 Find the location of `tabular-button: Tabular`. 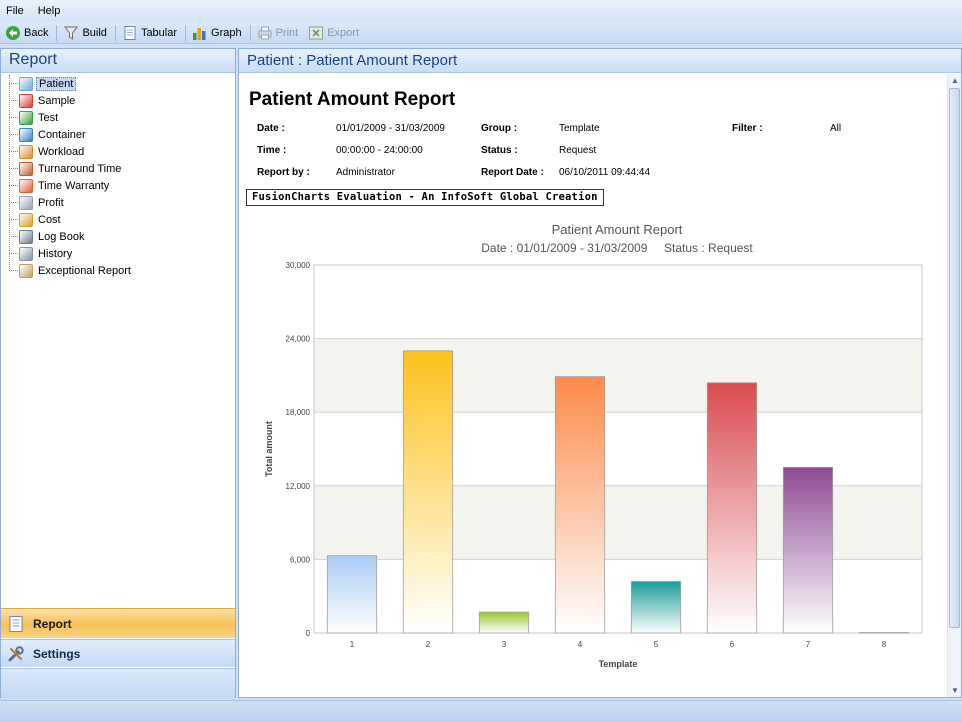

tabular-button: Tabular is located at coordinates (149, 33).